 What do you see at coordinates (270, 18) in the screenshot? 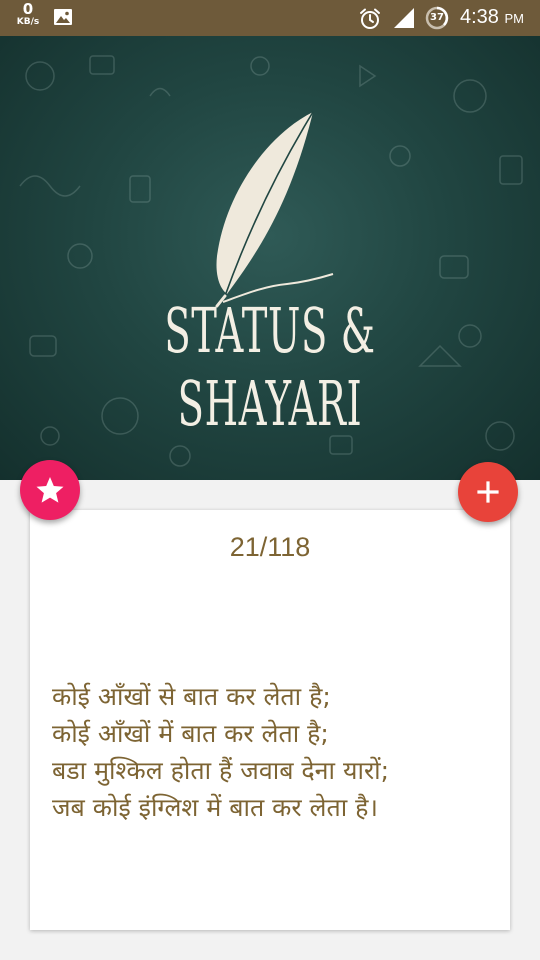
I see `status-bar: 0 KB/s 37 4:38 PM` at bounding box center [270, 18].